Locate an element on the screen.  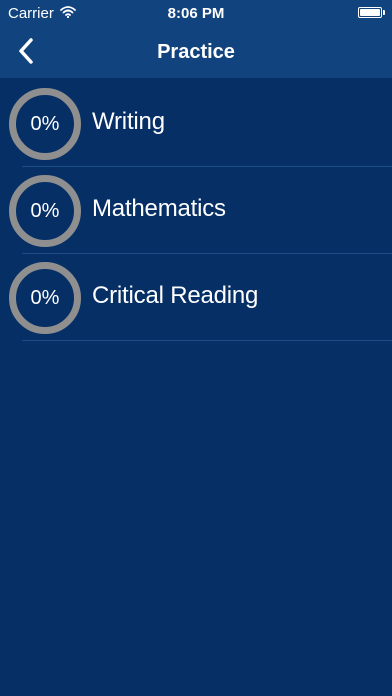
subject-row-writing: 0% Writing is located at coordinates (196, 123).